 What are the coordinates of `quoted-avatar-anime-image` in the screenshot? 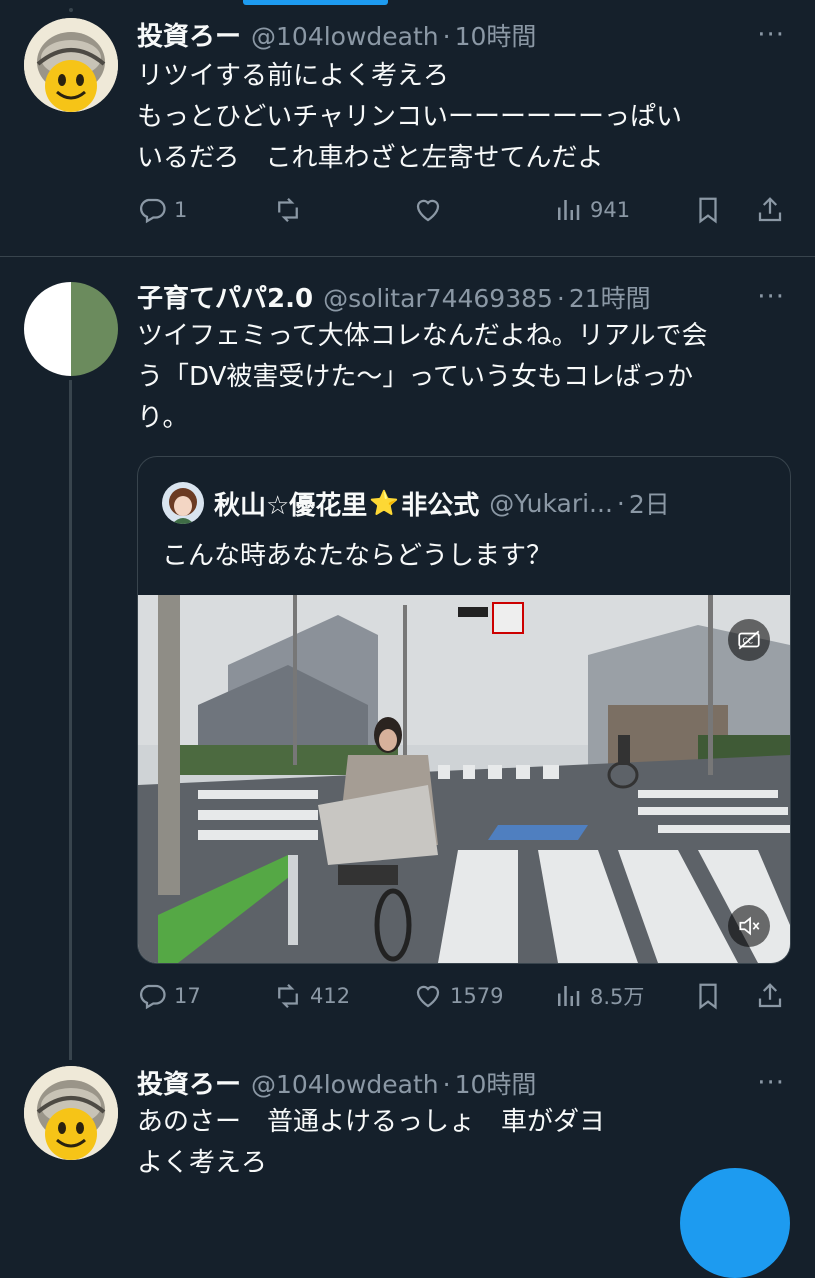 It's located at (183, 503).